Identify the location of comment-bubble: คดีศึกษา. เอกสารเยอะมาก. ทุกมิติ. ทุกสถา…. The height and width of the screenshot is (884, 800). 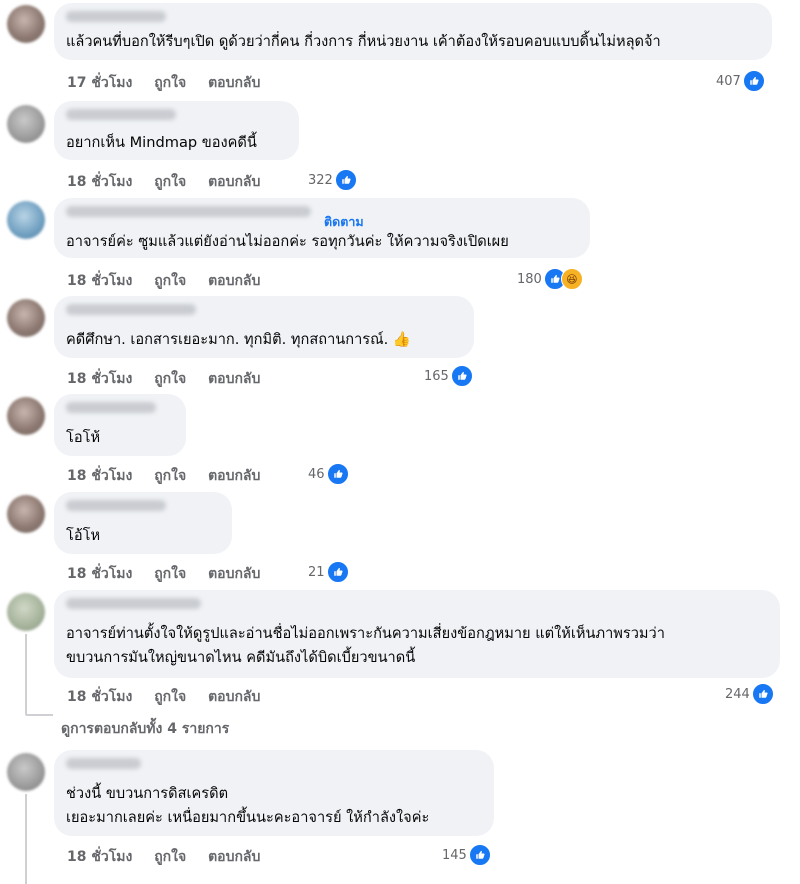
(264, 327).